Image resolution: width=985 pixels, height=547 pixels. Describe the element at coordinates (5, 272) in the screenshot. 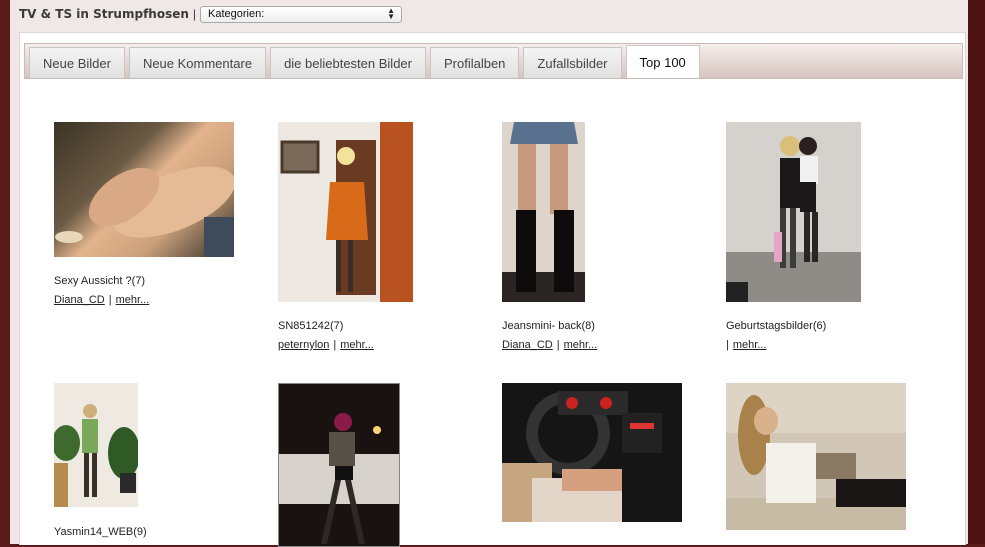

I see `page-border-left` at that location.